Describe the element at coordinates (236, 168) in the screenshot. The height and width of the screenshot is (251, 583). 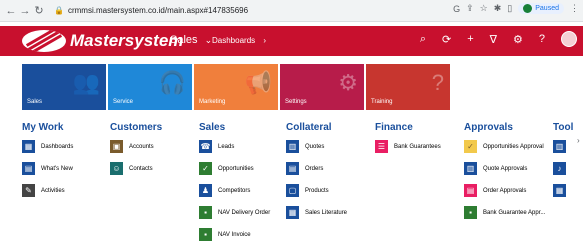
I see `item-label: Opportunities` at that location.